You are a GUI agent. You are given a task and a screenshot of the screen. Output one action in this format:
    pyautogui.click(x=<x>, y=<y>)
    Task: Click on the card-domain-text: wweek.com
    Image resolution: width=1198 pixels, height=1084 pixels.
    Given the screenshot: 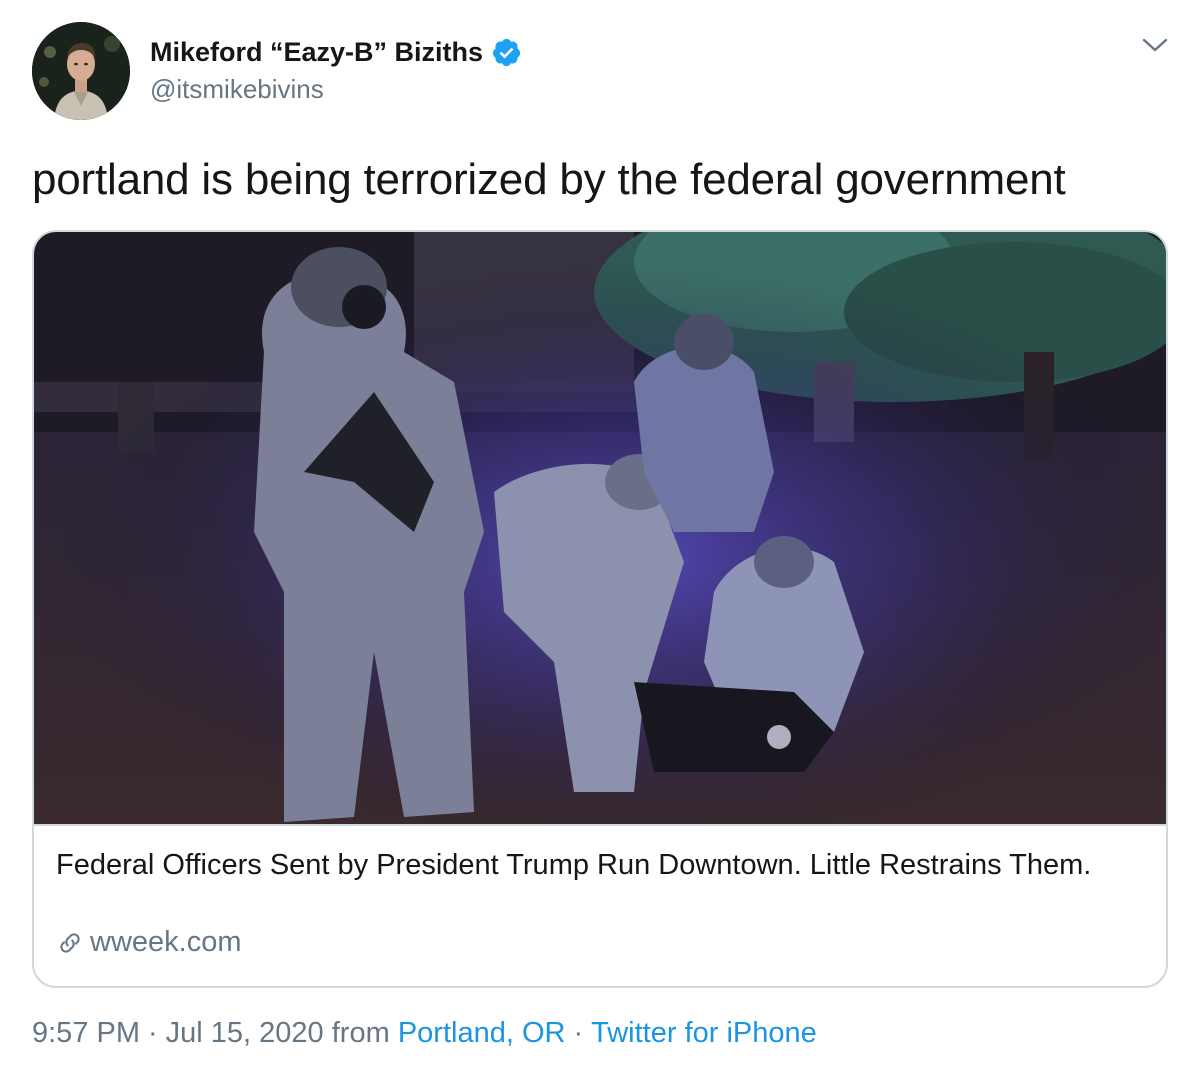 What is the action you would take?
    pyautogui.click(x=166, y=942)
    